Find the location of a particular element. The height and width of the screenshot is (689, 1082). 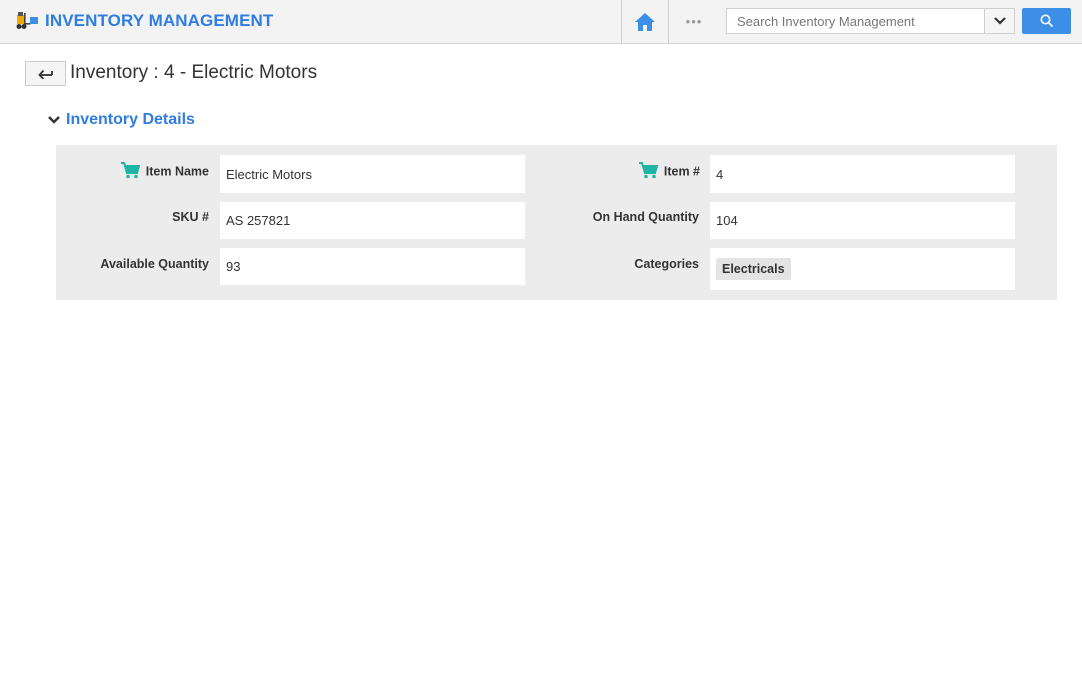

back-arrow-icon is located at coordinates (45, 74).